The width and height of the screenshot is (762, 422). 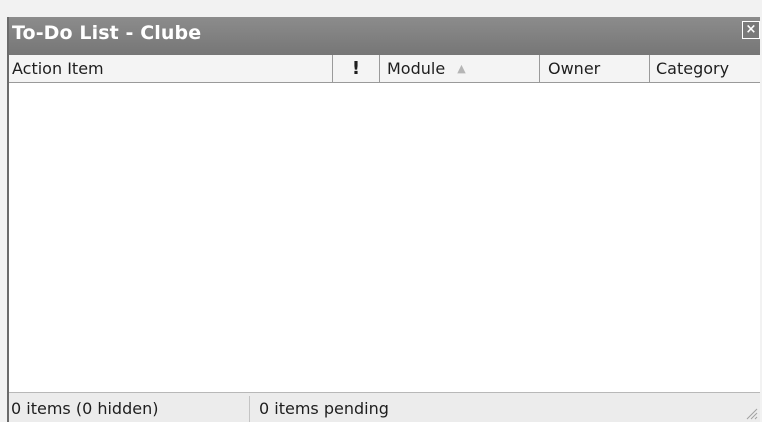 I want to click on column-header-category: Category, so click(x=705, y=68).